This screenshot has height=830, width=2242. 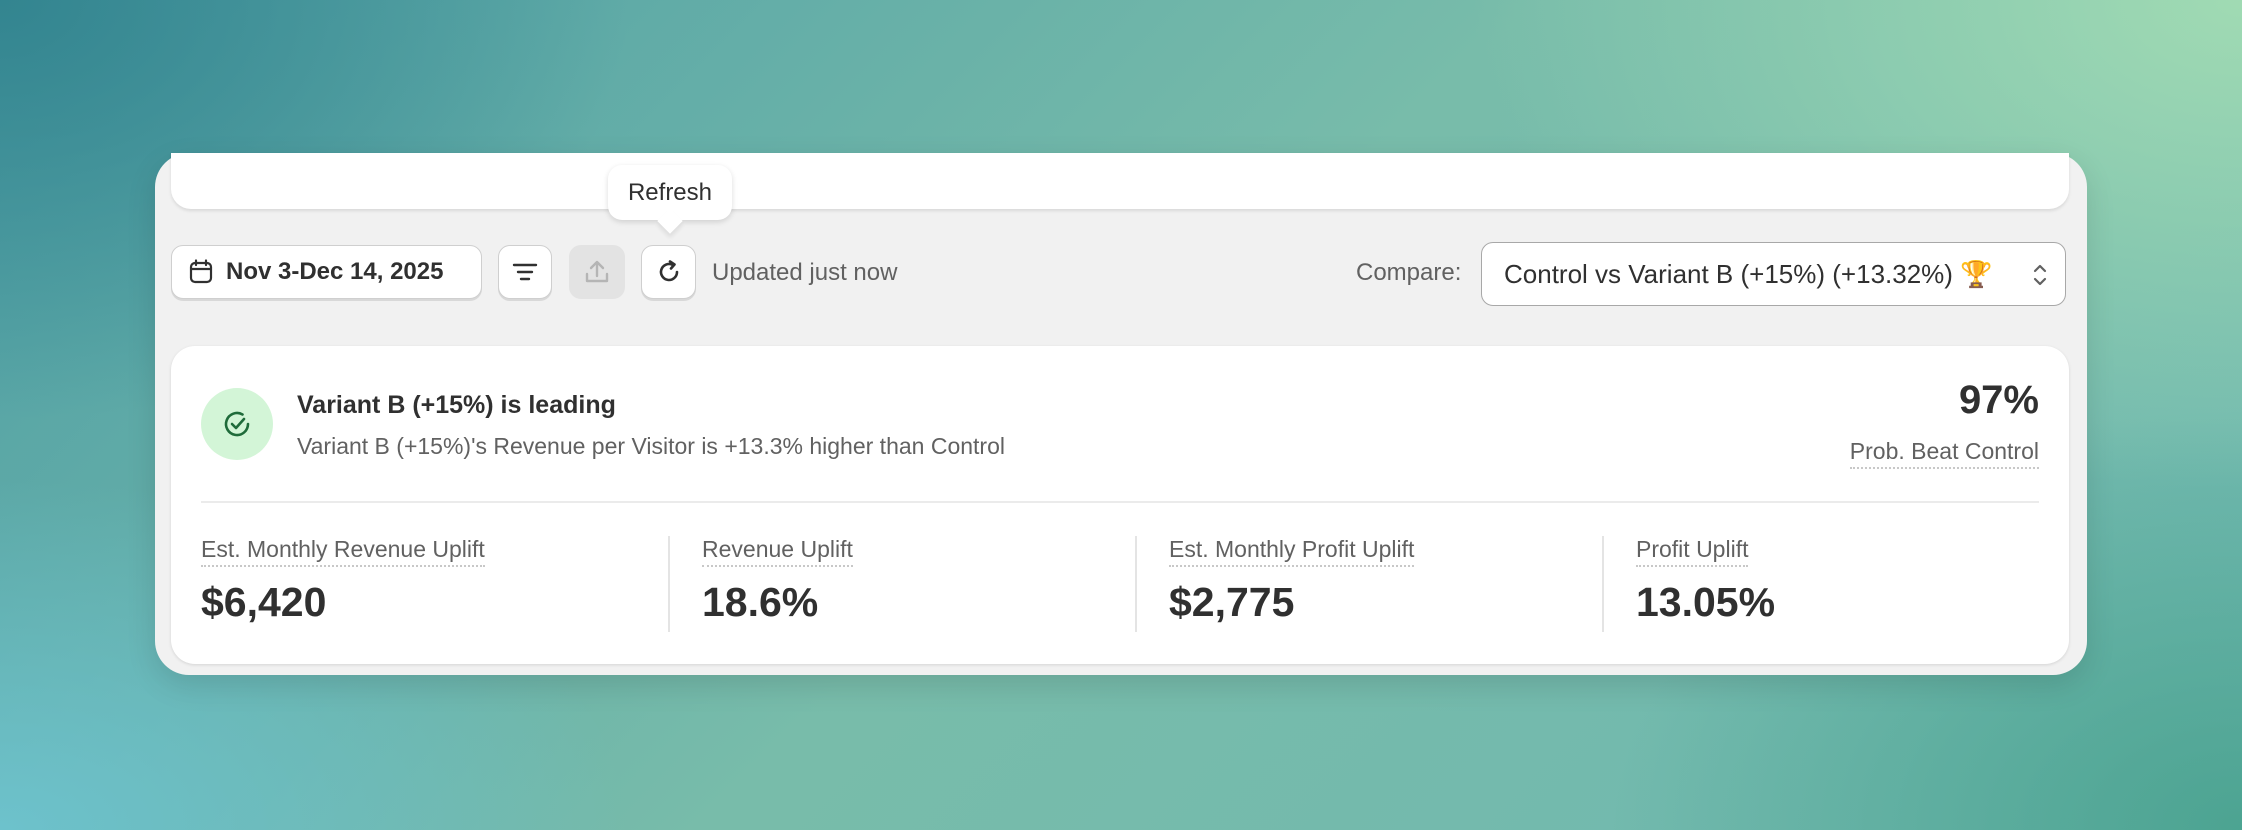 I want to click on date-range-button: Nov 3-Dec 14, 2025, so click(x=326, y=272).